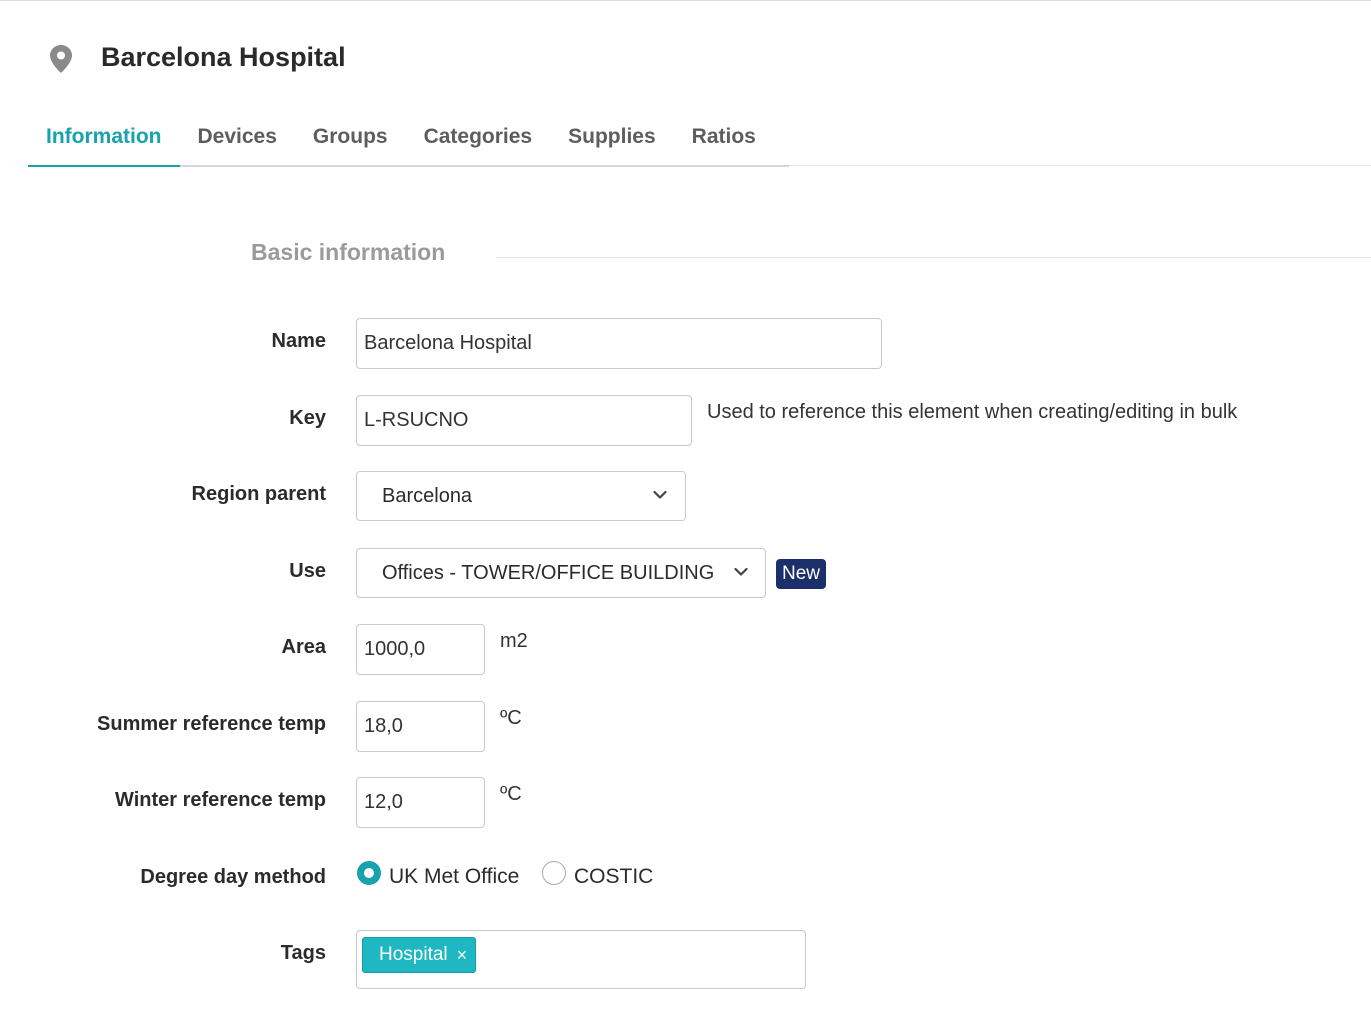  I want to click on region-parent-select: Barcelona, so click(521, 496).